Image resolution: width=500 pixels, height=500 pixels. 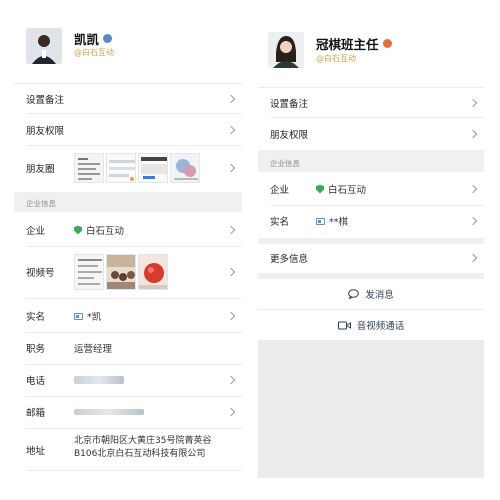 What do you see at coordinates (93, 349) in the screenshot?
I see `position-value: 运营经理` at bounding box center [93, 349].